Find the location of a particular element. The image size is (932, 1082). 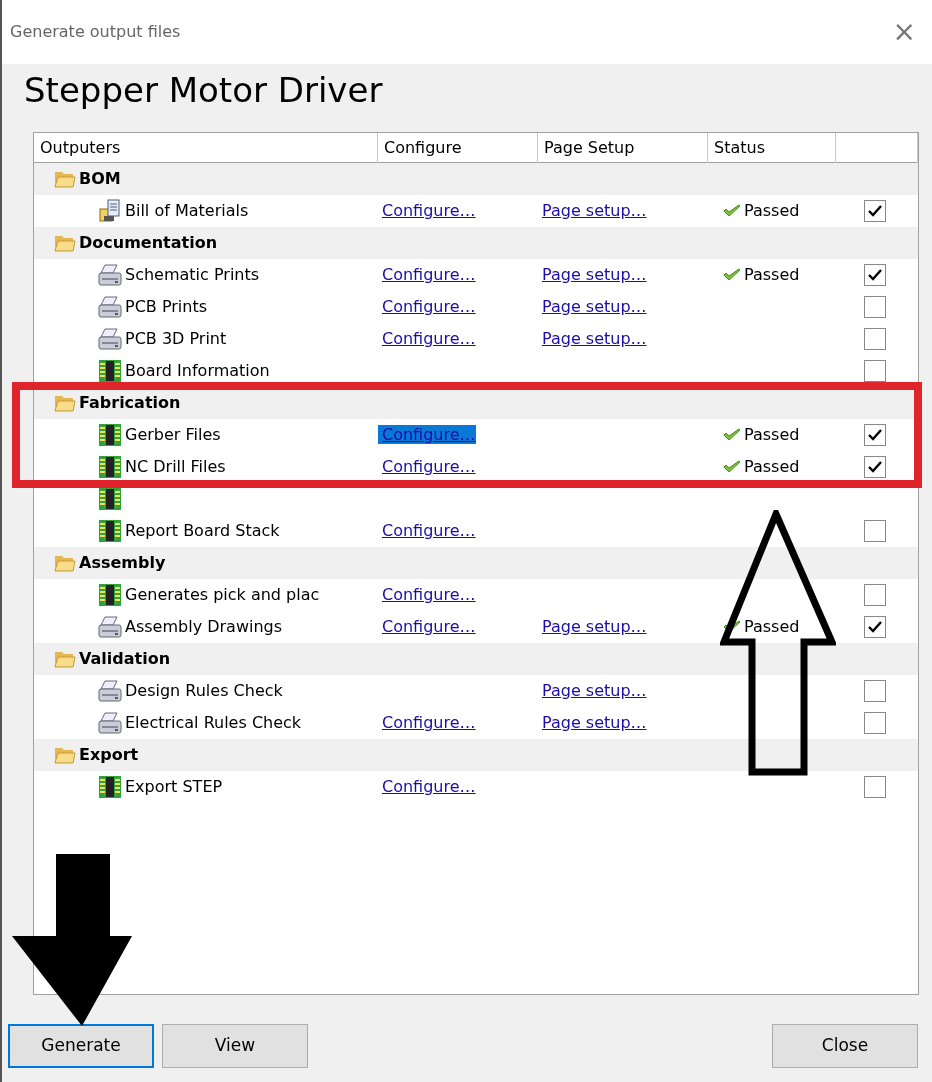

project-title: Stepper Motor Driver is located at coordinates (203, 90).